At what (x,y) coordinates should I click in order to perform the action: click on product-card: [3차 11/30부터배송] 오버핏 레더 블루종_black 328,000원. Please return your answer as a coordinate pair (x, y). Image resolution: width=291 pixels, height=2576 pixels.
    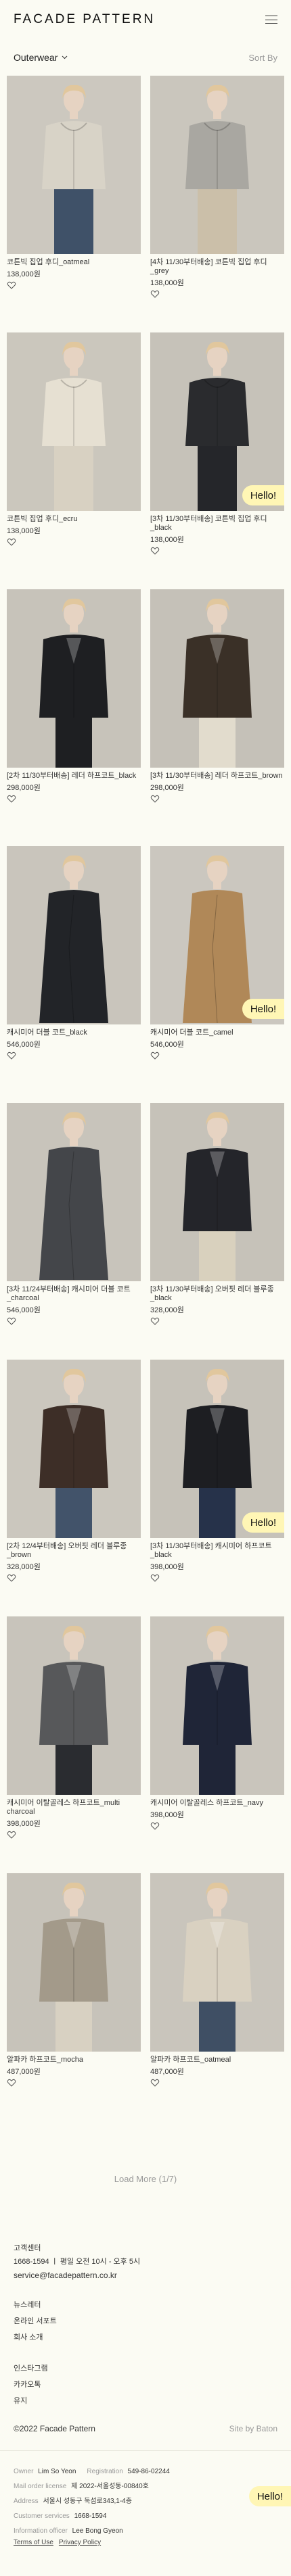
    Looking at the image, I should click on (217, 1231).